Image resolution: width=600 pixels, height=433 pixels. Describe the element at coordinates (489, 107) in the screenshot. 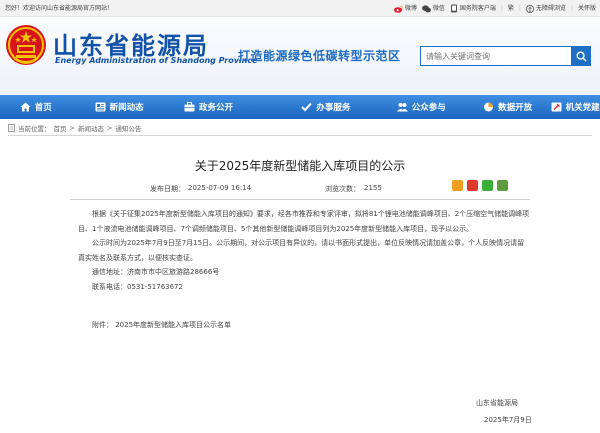

I see `data-icon` at that location.